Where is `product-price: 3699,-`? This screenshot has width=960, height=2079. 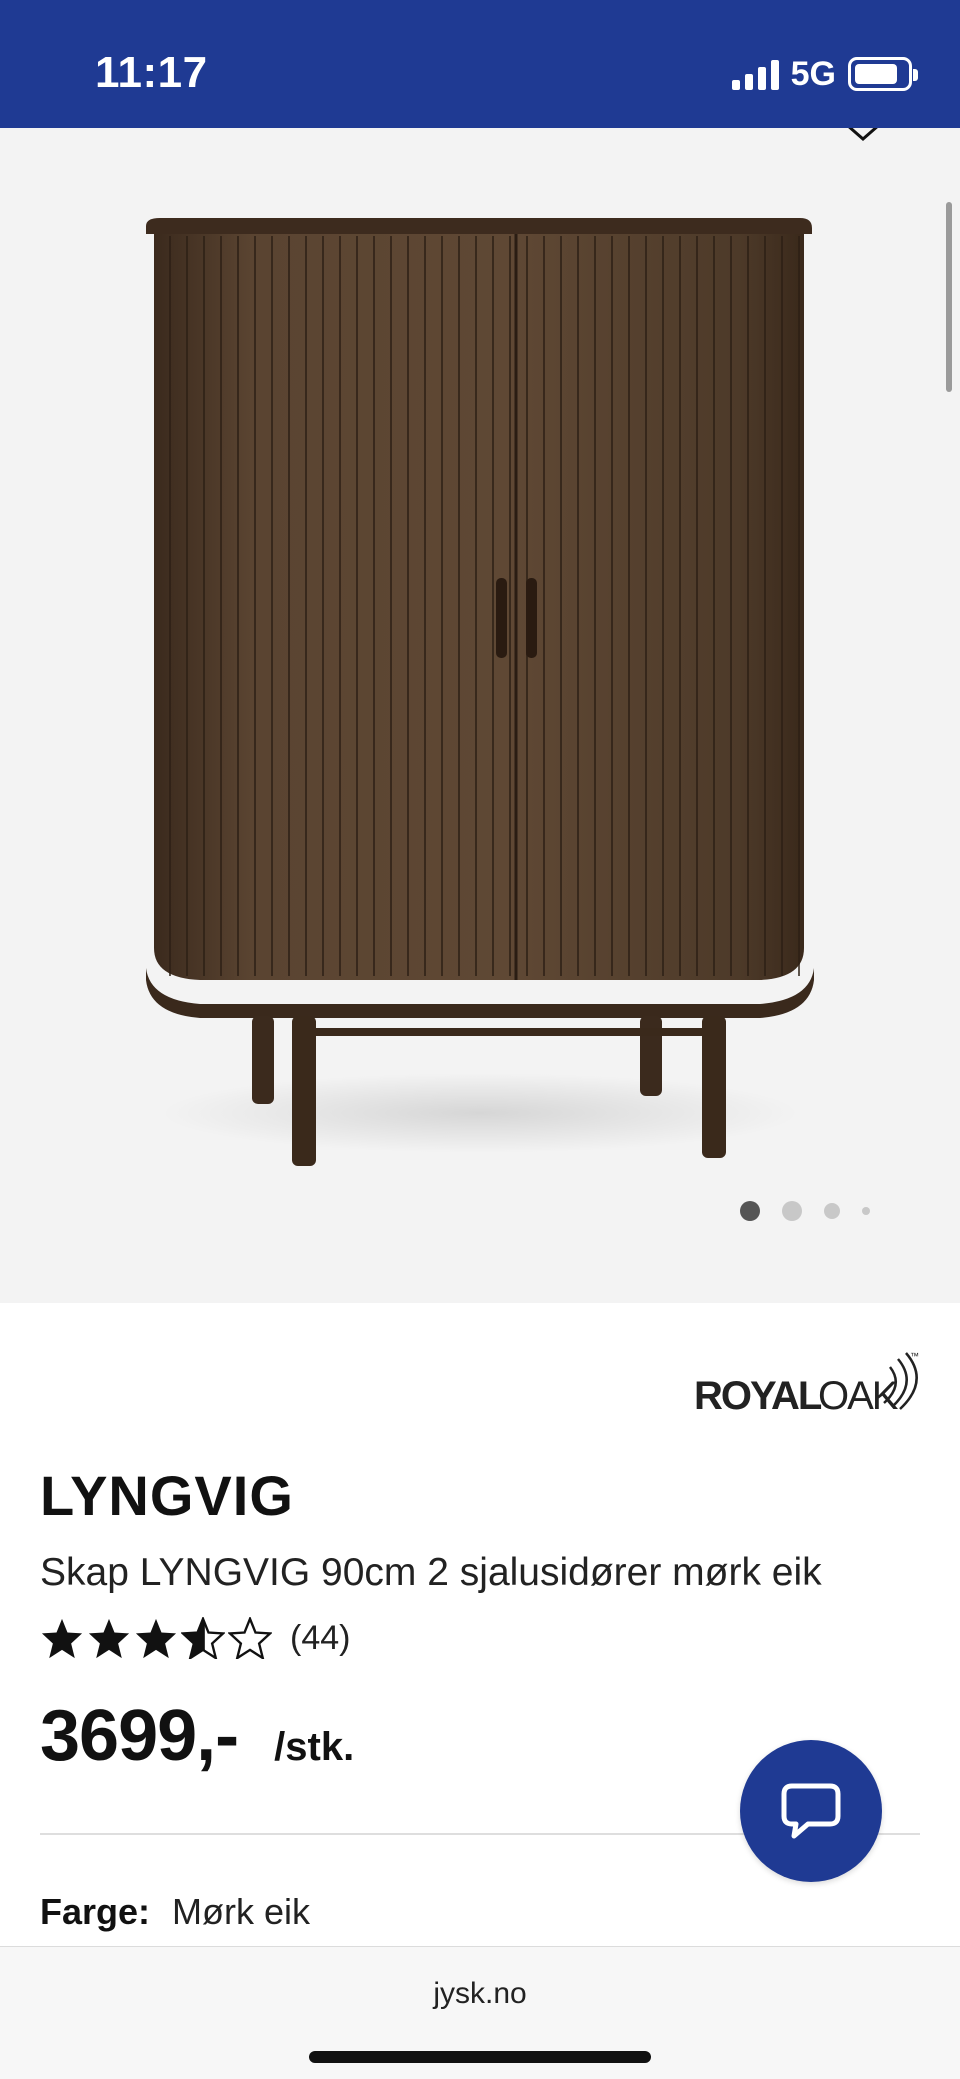 product-price: 3699,- is located at coordinates (139, 1736).